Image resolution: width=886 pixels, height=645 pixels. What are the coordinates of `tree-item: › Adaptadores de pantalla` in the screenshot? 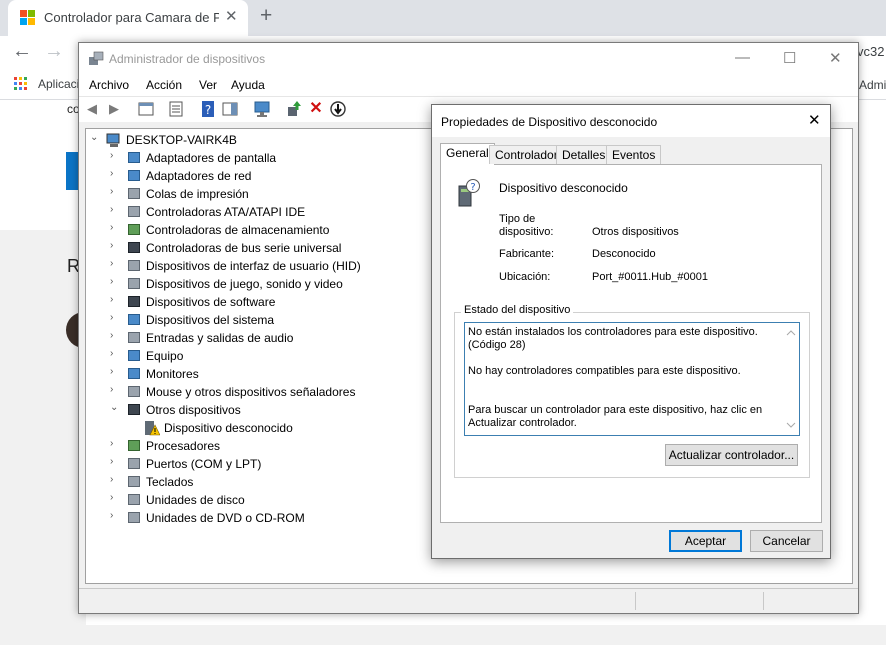 It's located at (270, 158).